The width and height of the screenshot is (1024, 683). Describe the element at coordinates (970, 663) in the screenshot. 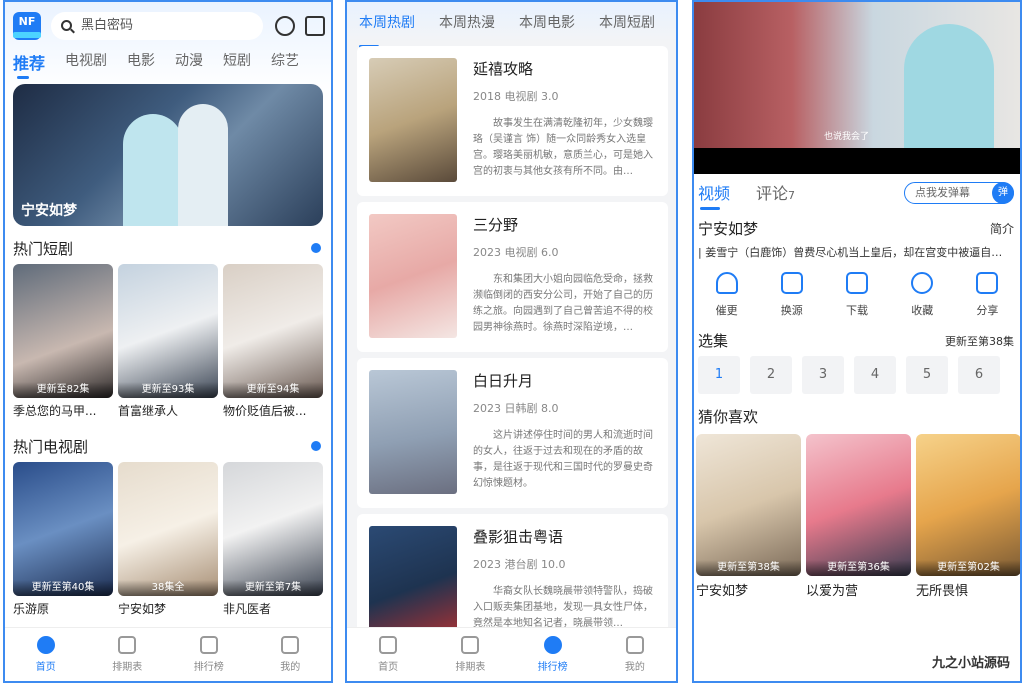

I see `watermark: 九之小站源码` at that location.